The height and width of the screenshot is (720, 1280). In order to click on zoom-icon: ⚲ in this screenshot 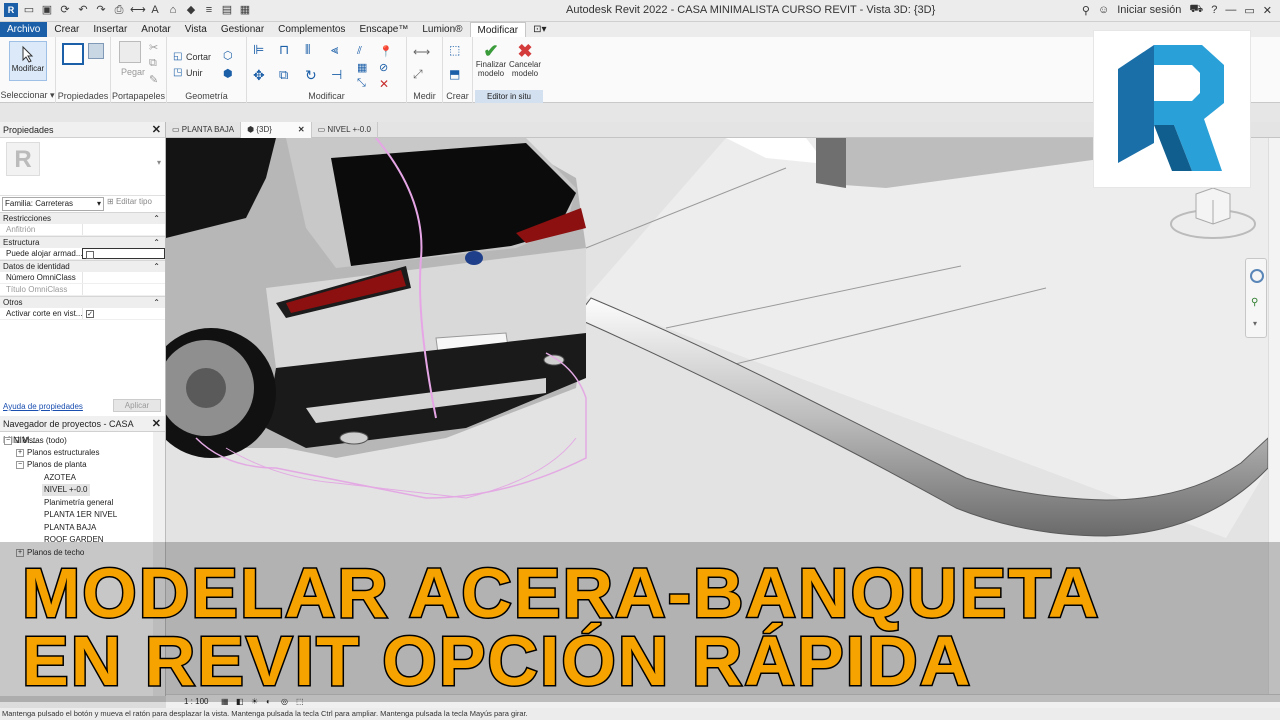, I will do `click(1254, 302)`.